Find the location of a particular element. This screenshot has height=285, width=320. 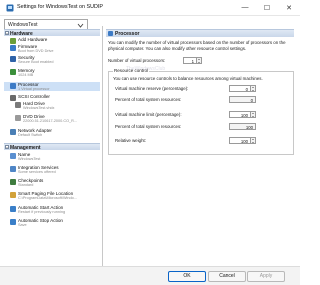

hardware-section-header: − Hardware is located at coordinates (52, 33).